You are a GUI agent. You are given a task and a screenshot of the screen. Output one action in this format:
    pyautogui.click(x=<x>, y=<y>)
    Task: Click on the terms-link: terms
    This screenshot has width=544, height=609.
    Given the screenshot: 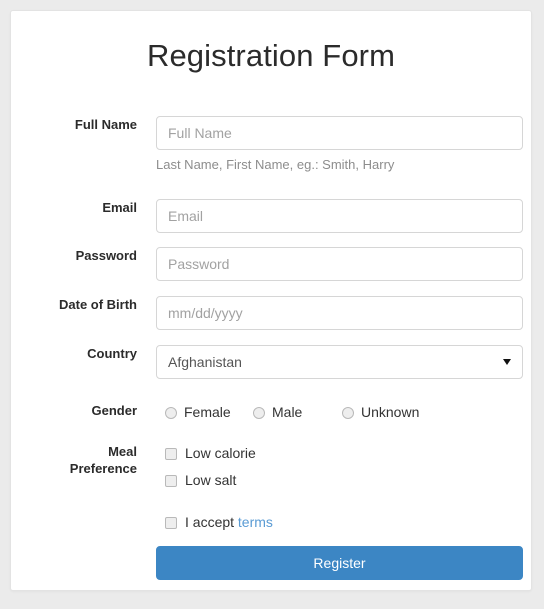 What is the action you would take?
    pyautogui.click(x=255, y=522)
    